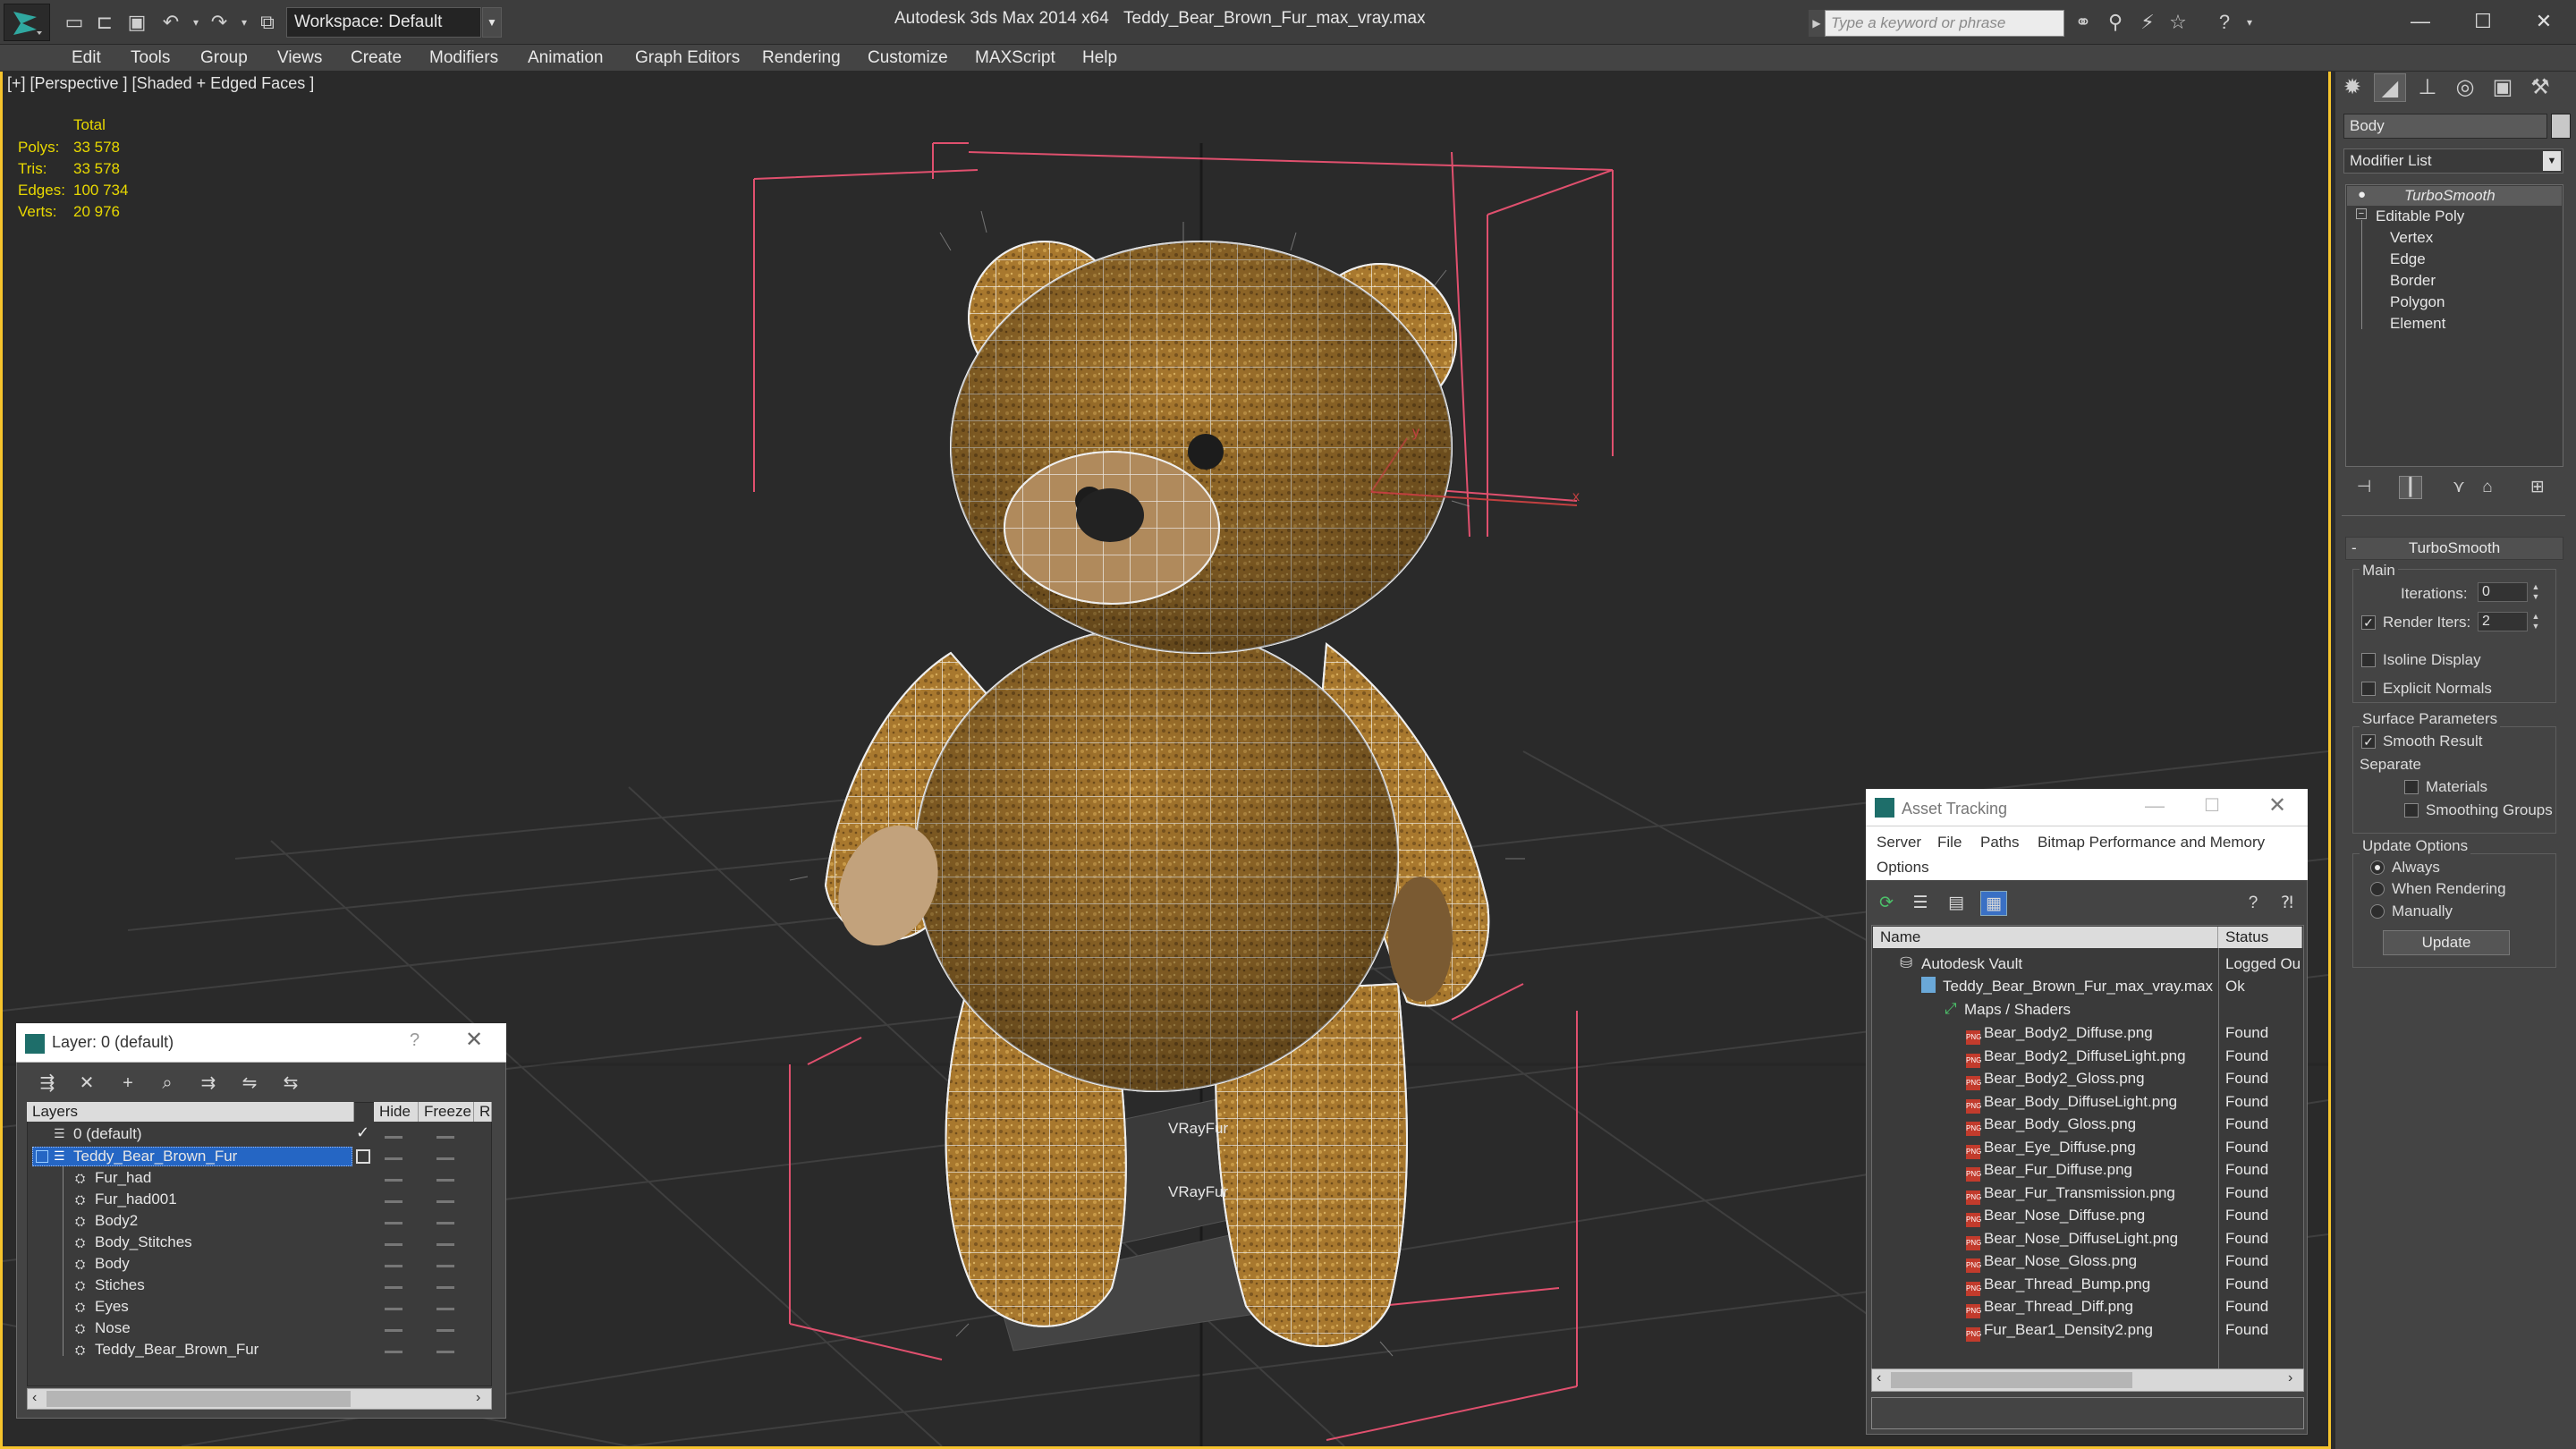 The image size is (2576, 1449). What do you see at coordinates (2537, 487) in the screenshot?
I see `configure-sets-icon: ⊞` at bounding box center [2537, 487].